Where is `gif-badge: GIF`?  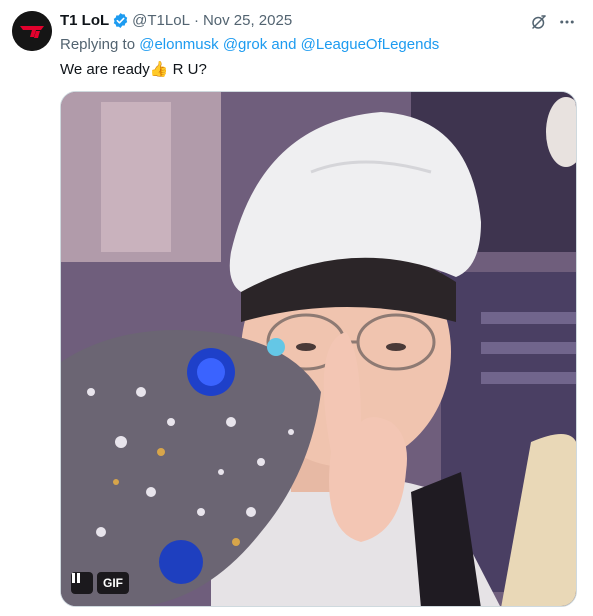
gif-badge: GIF is located at coordinates (113, 583).